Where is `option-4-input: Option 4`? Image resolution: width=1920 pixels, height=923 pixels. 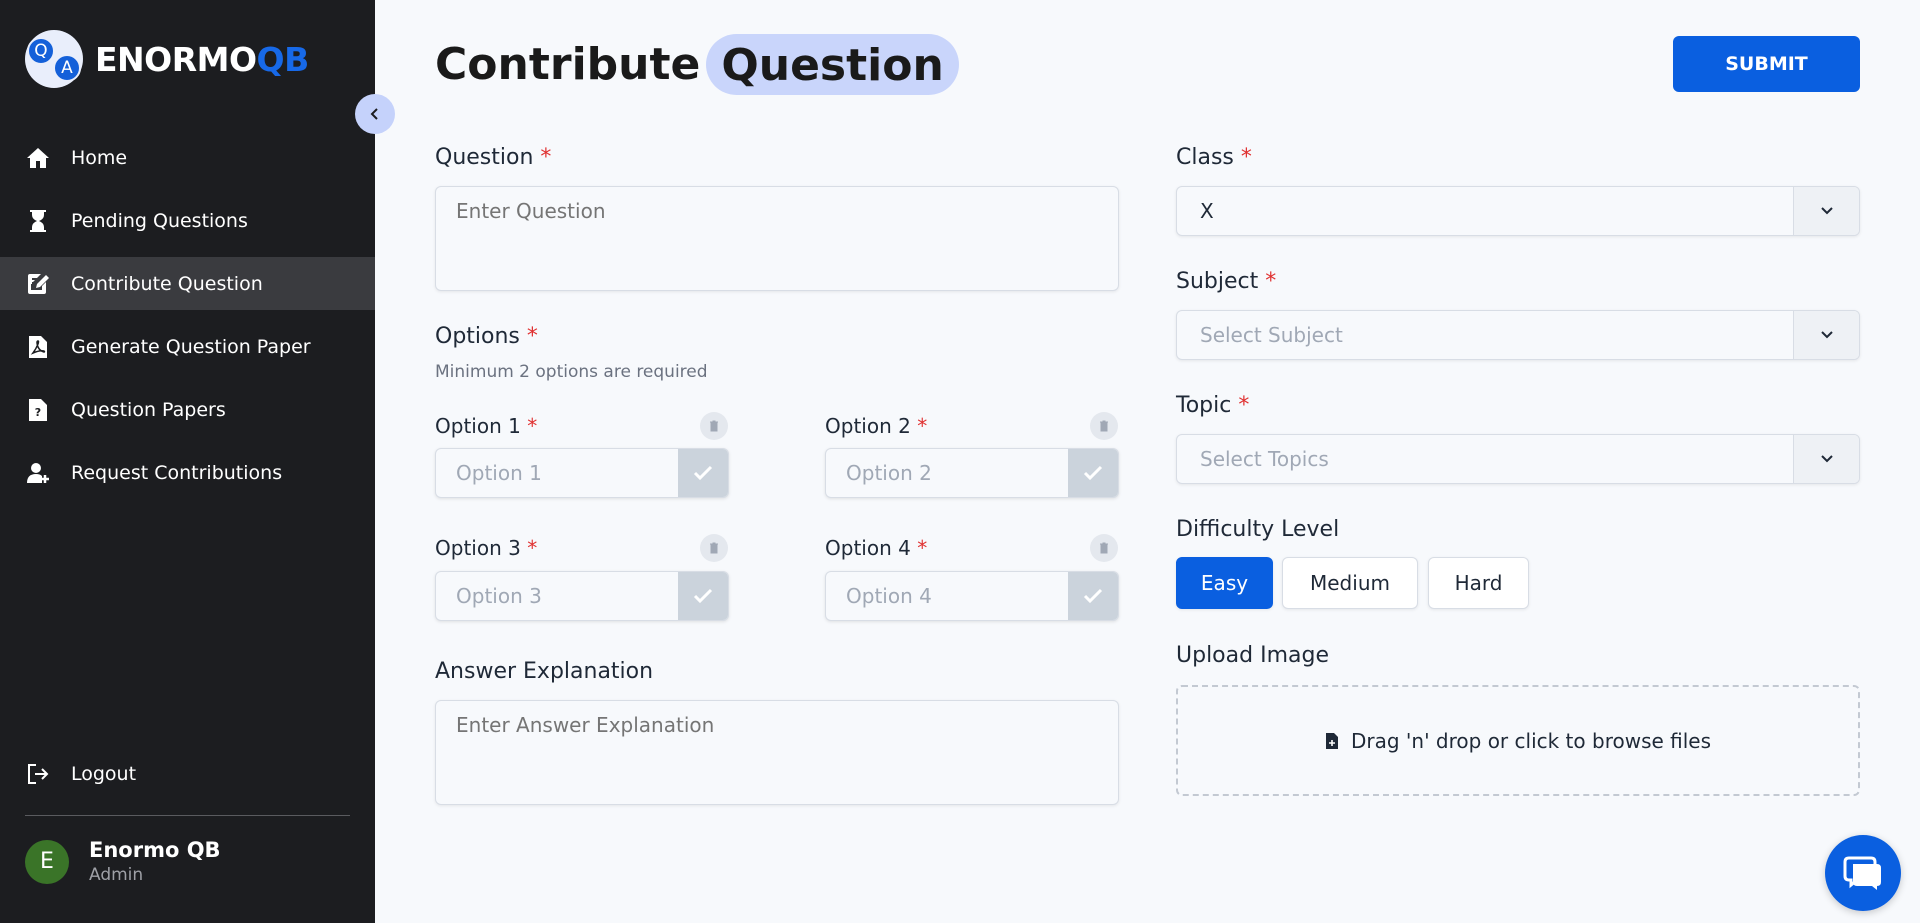
option-4-input: Option 4 is located at coordinates (947, 596).